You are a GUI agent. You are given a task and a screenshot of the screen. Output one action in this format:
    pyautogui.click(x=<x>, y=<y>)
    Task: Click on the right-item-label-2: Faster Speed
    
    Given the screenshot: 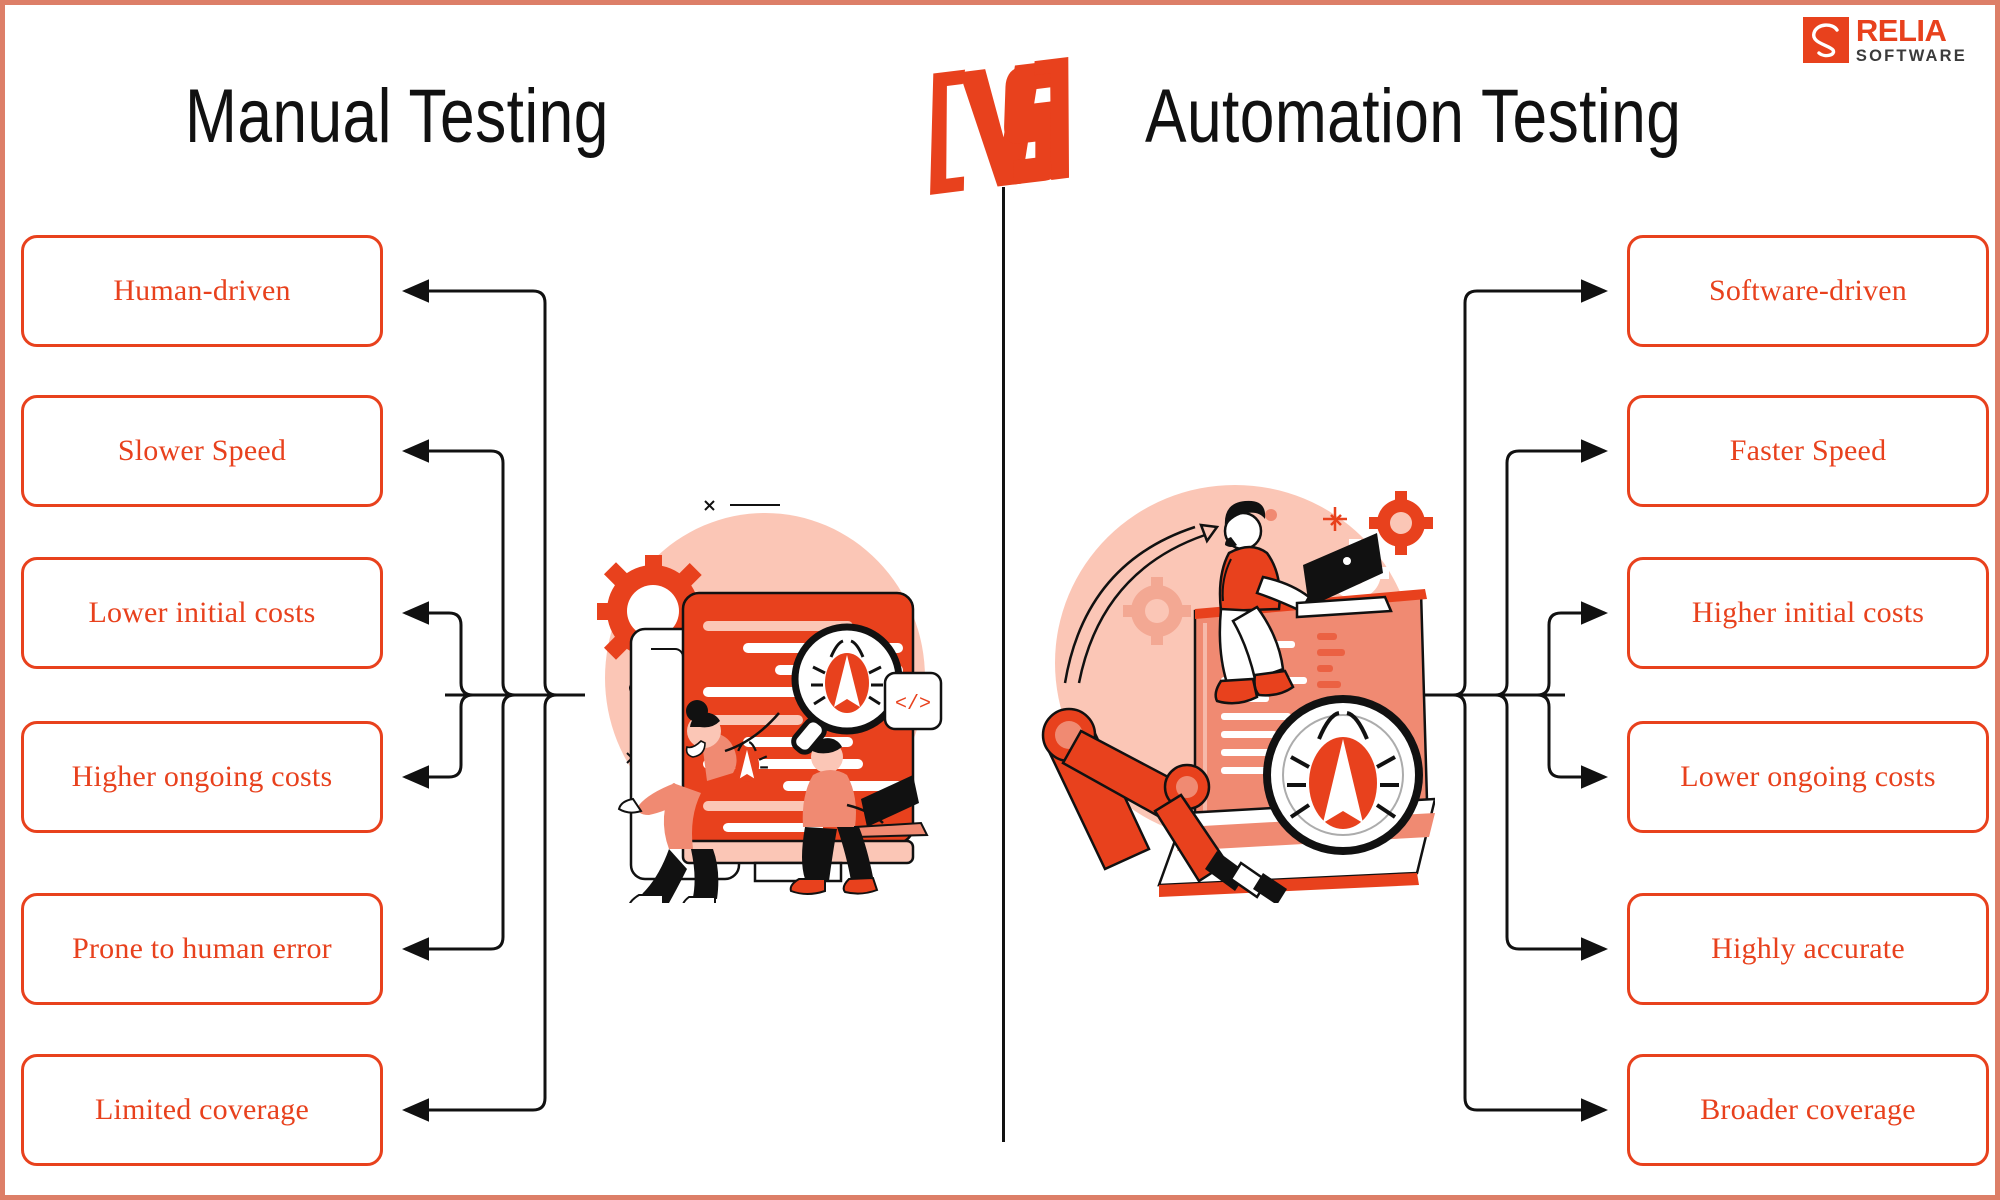 What is the action you would take?
    pyautogui.click(x=1808, y=450)
    